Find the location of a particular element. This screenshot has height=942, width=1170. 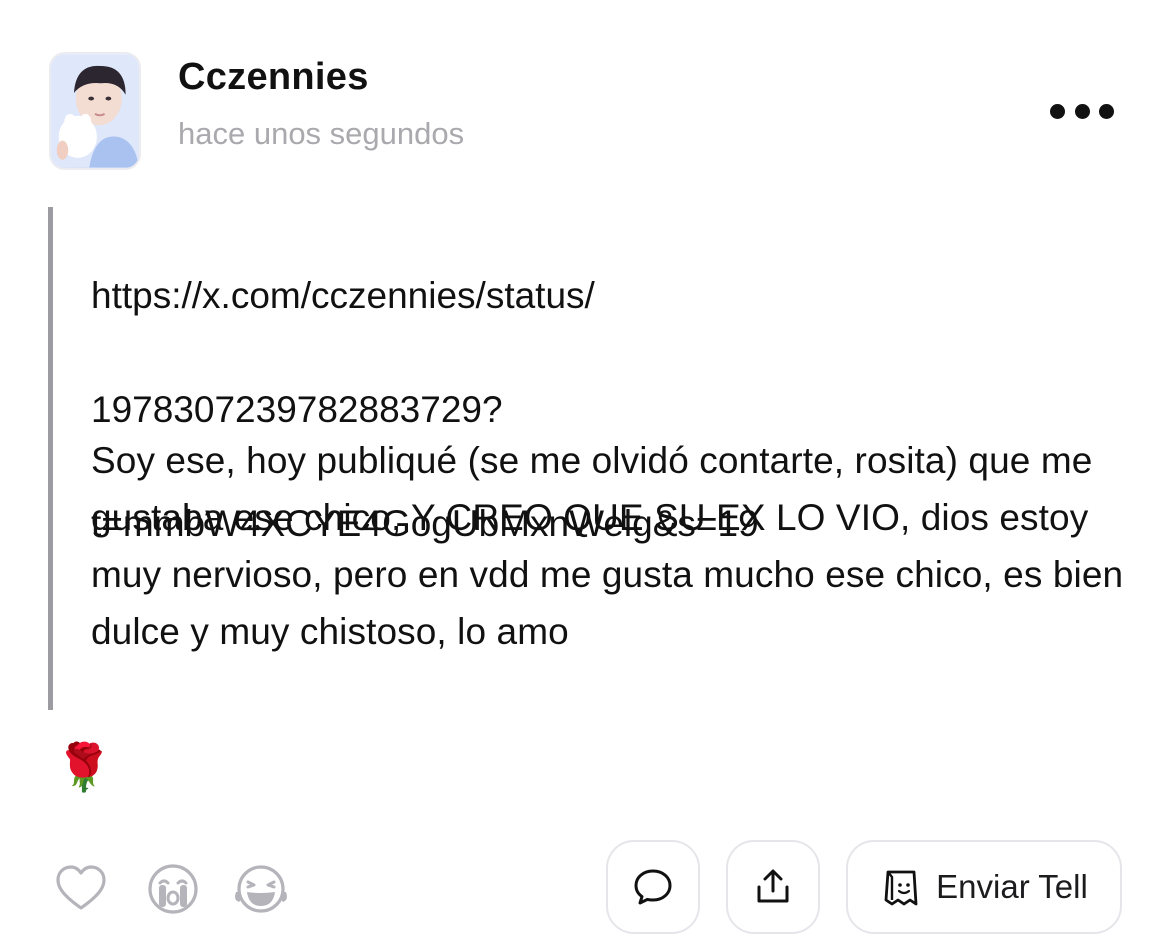

avatar is located at coordinates (95, 111).